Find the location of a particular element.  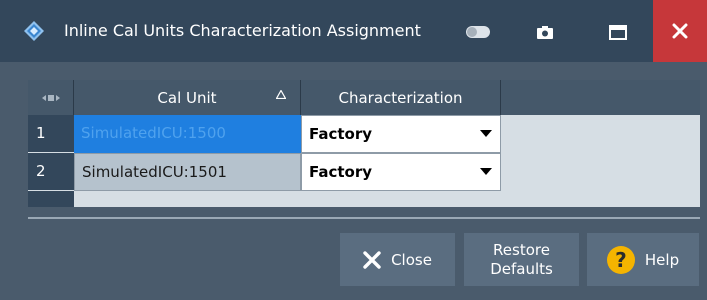

column-header-cal-unit: Cal Unit is located at coordinates (187, 97).